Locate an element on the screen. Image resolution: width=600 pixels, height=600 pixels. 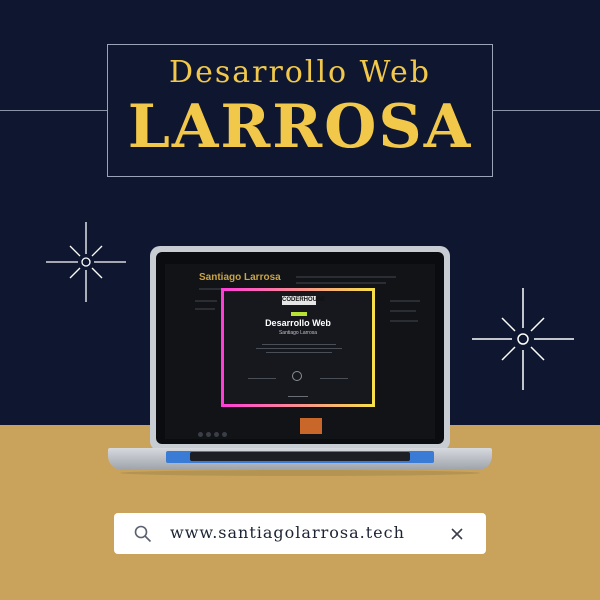
screen-social-icons is located at coordinates (218, 429).